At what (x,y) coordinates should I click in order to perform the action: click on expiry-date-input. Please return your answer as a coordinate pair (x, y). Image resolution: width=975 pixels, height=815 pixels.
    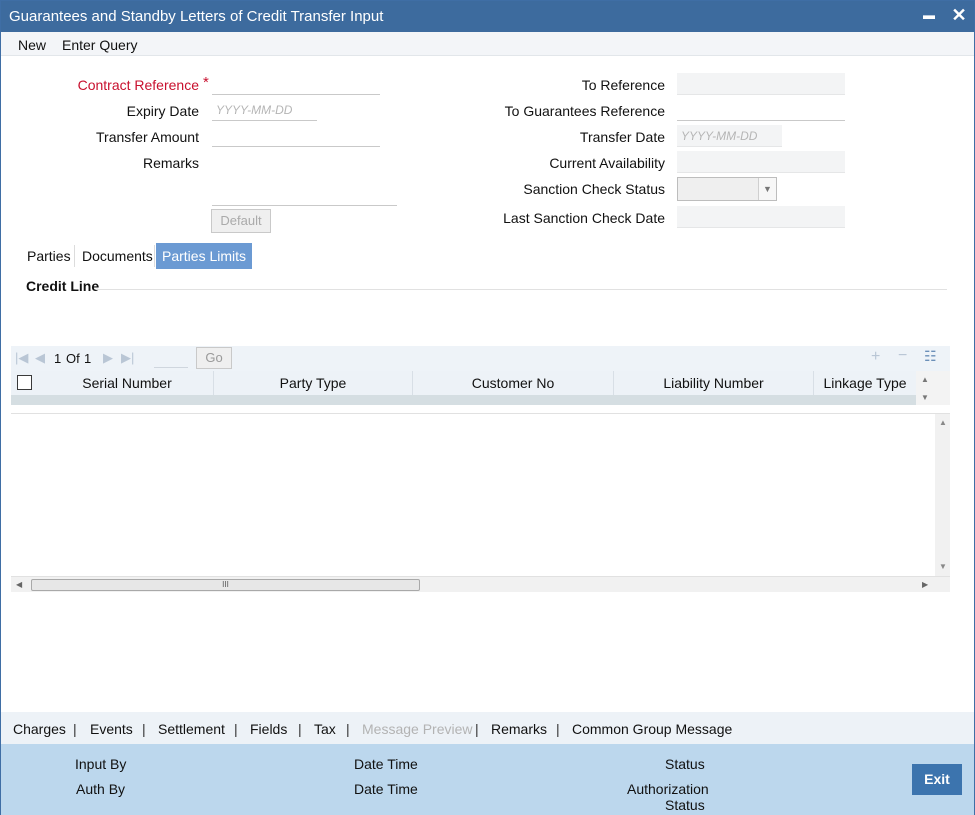
    Looking at the image, I should click on (264, 110).